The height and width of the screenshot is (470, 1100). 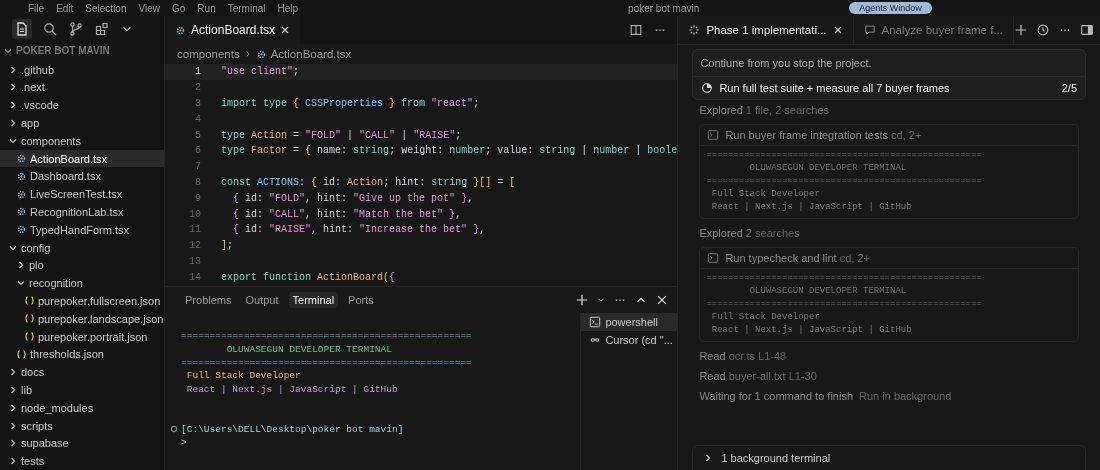 I want to click on code-line: type Factor = { name: string; weight: number; value: string | number | boole, so click(x=449, y=151).